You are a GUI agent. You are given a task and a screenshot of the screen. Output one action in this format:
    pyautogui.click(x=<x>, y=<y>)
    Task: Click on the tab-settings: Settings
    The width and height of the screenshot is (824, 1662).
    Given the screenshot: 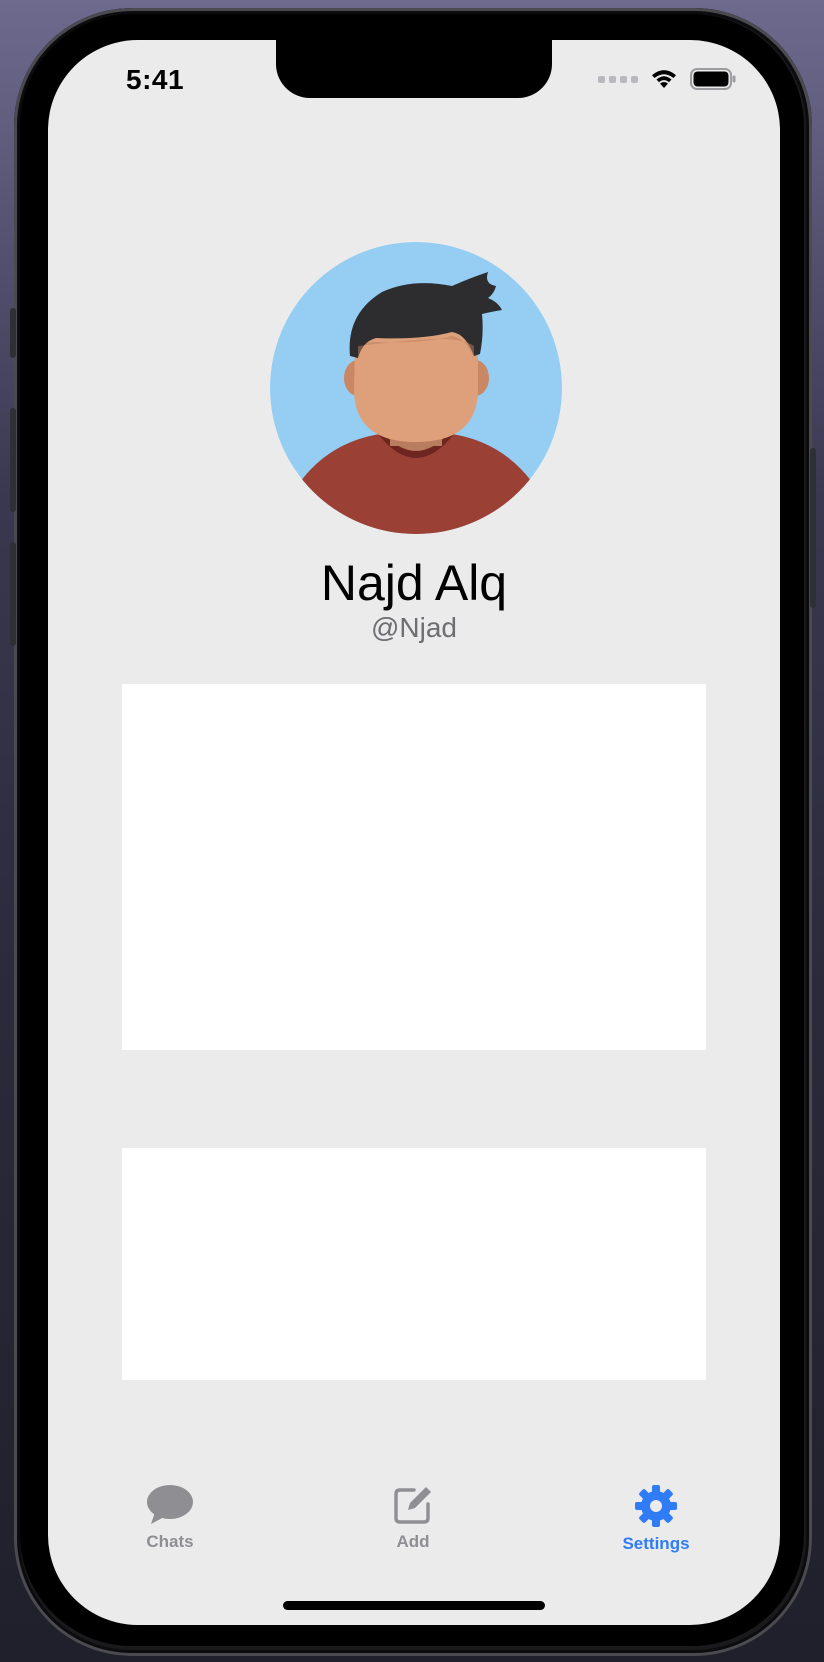 What is the action you would take?
    pyautogui.click(x=656, y=1519)
    